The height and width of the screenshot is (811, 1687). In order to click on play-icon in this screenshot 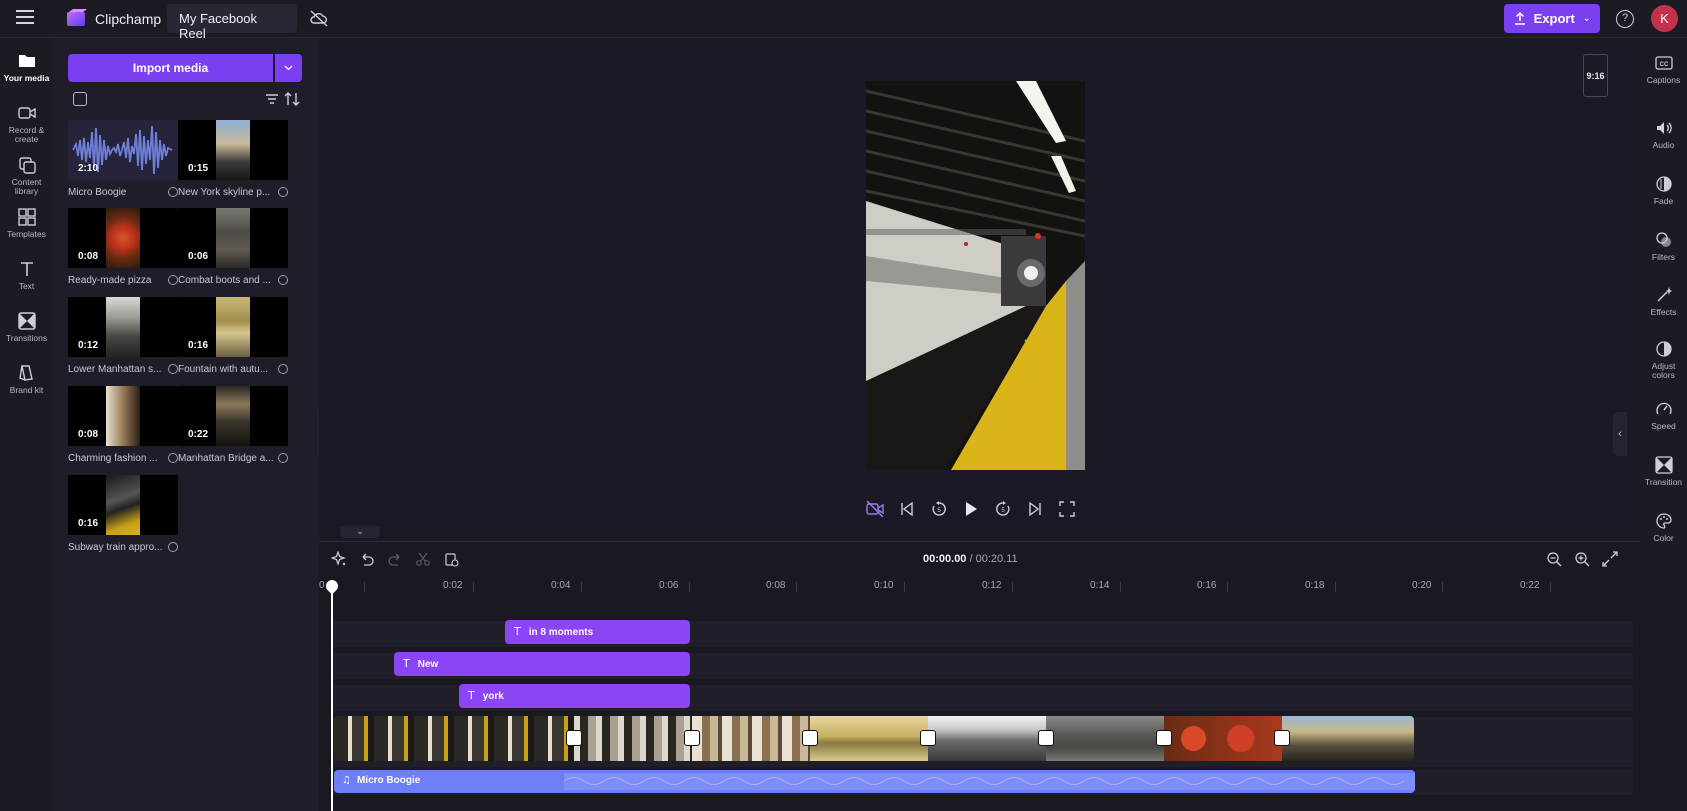, I will do `click(971, 509)`.